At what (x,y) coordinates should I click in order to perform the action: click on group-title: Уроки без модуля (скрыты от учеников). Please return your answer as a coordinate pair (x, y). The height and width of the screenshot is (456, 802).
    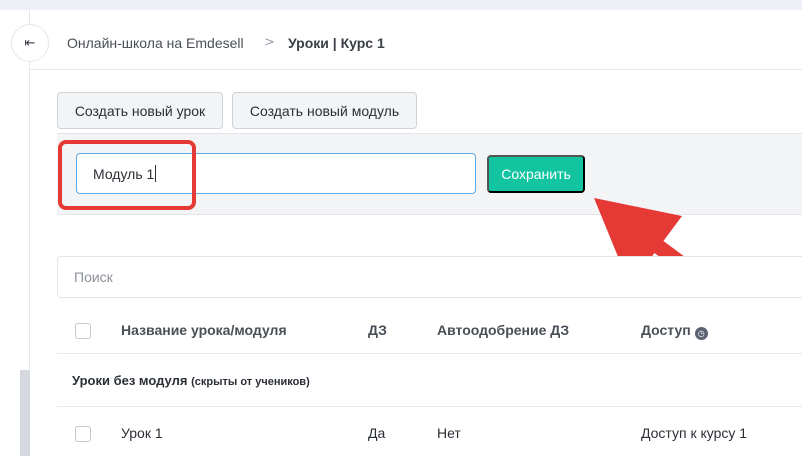
    Looking at the image, I should click on (191, 380).